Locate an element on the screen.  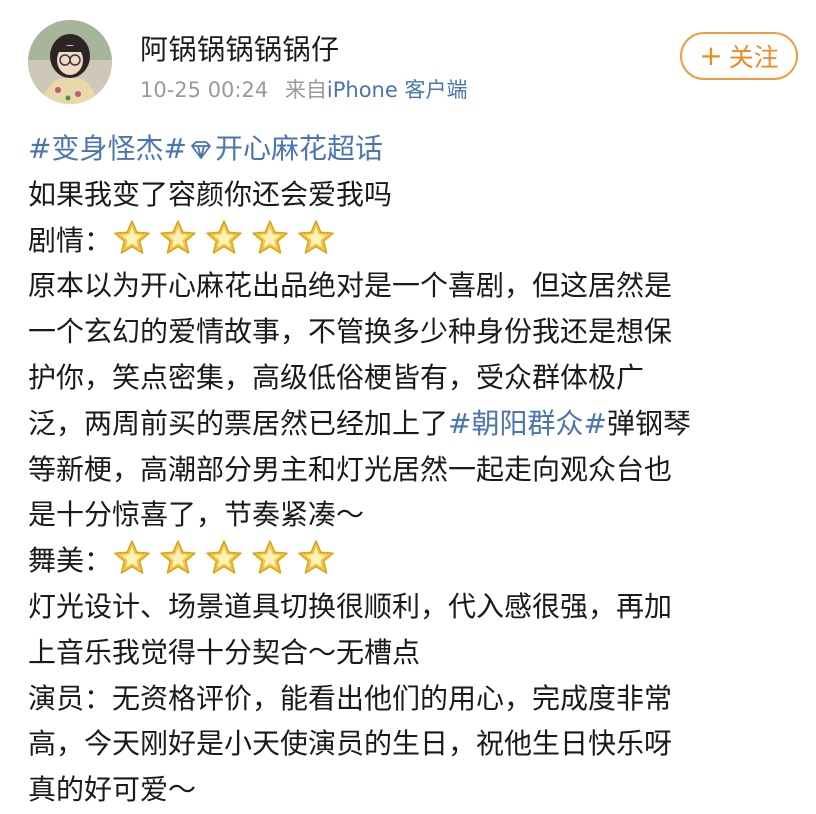
text-line: 原本以为开心麻花出品绝对是一个喜剧，但这居然是 is located at coordinates (350, 286).